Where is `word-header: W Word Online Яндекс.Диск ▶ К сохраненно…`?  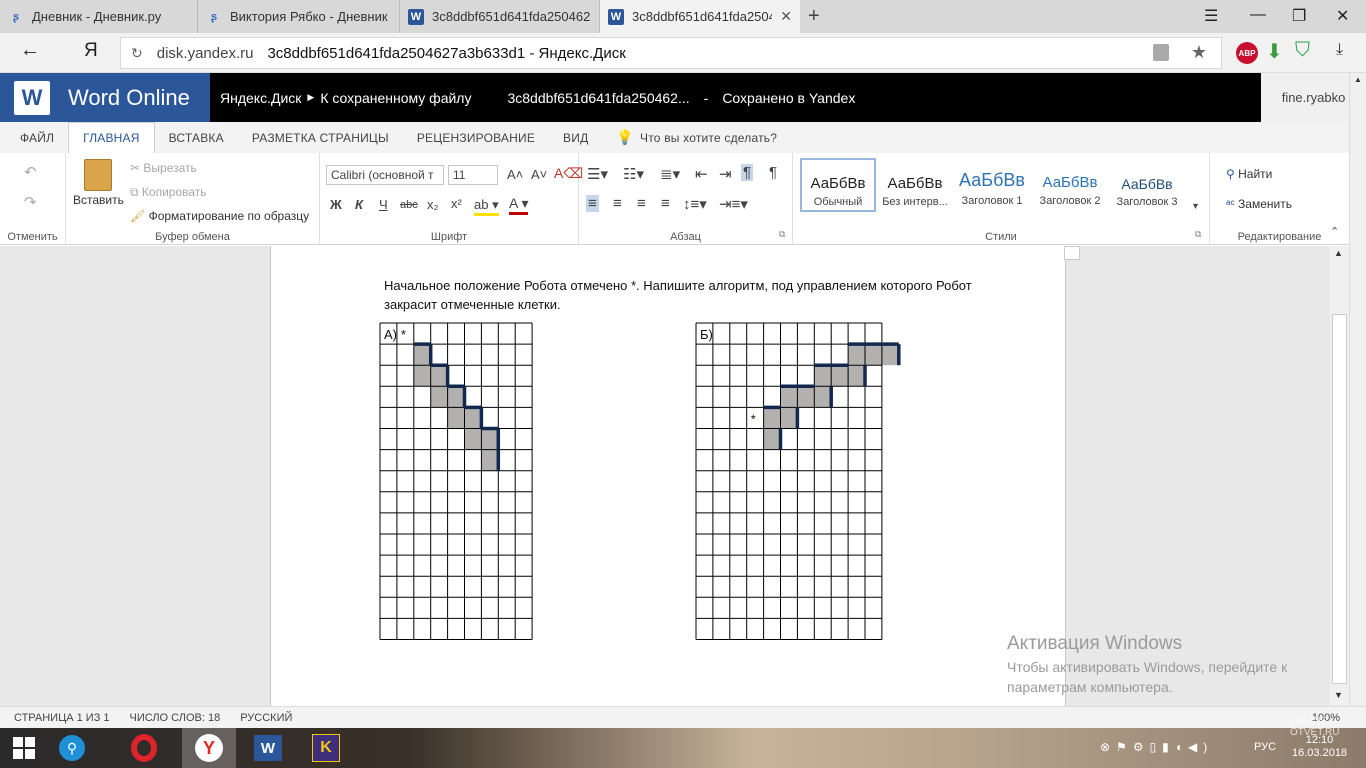
word-header: W Word Online Яндекс.Диск ▶ К сохраненно… is located at coordinates (683, 97).